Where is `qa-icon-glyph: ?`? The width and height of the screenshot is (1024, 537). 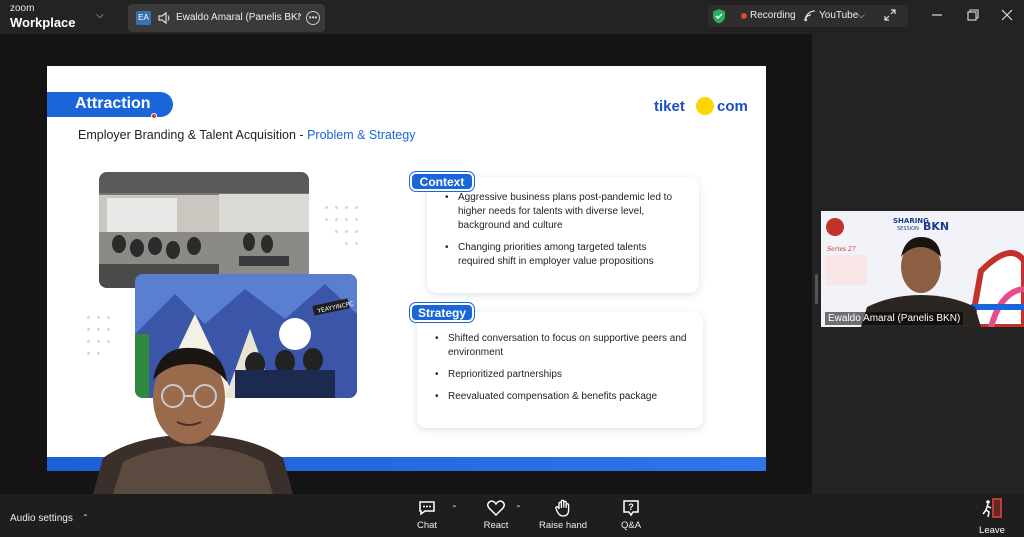 qa-icon-glyph: ? is located at coordinates (631, 507).